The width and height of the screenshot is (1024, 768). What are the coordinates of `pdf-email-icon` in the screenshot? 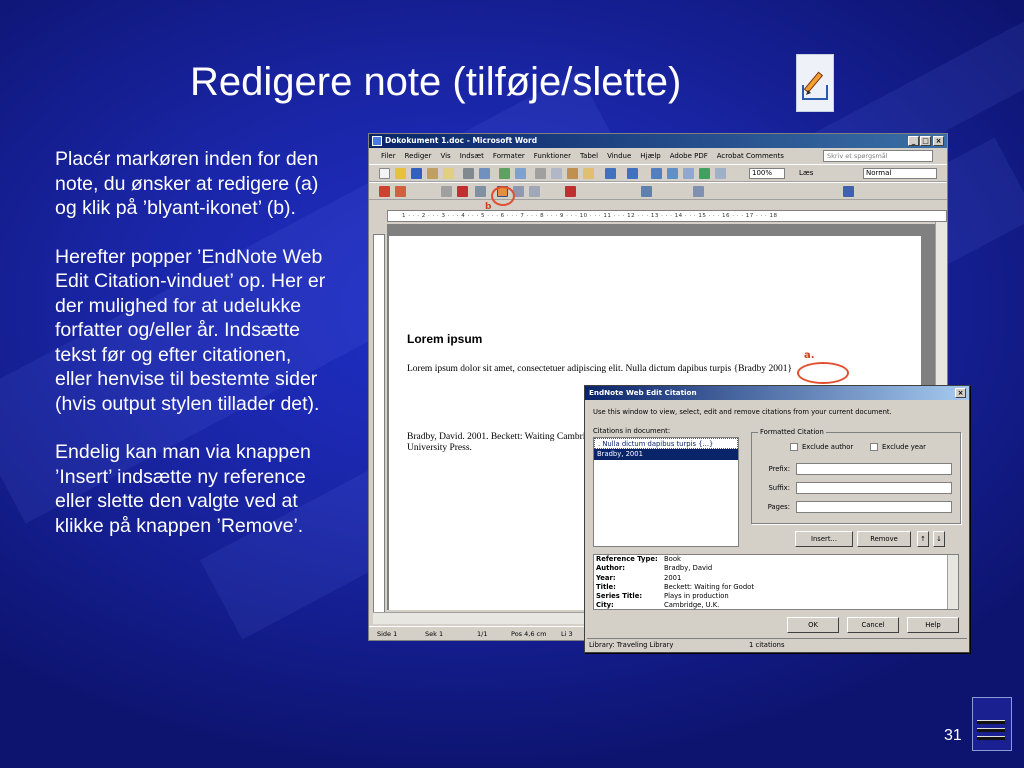 It's located at (400, 191).